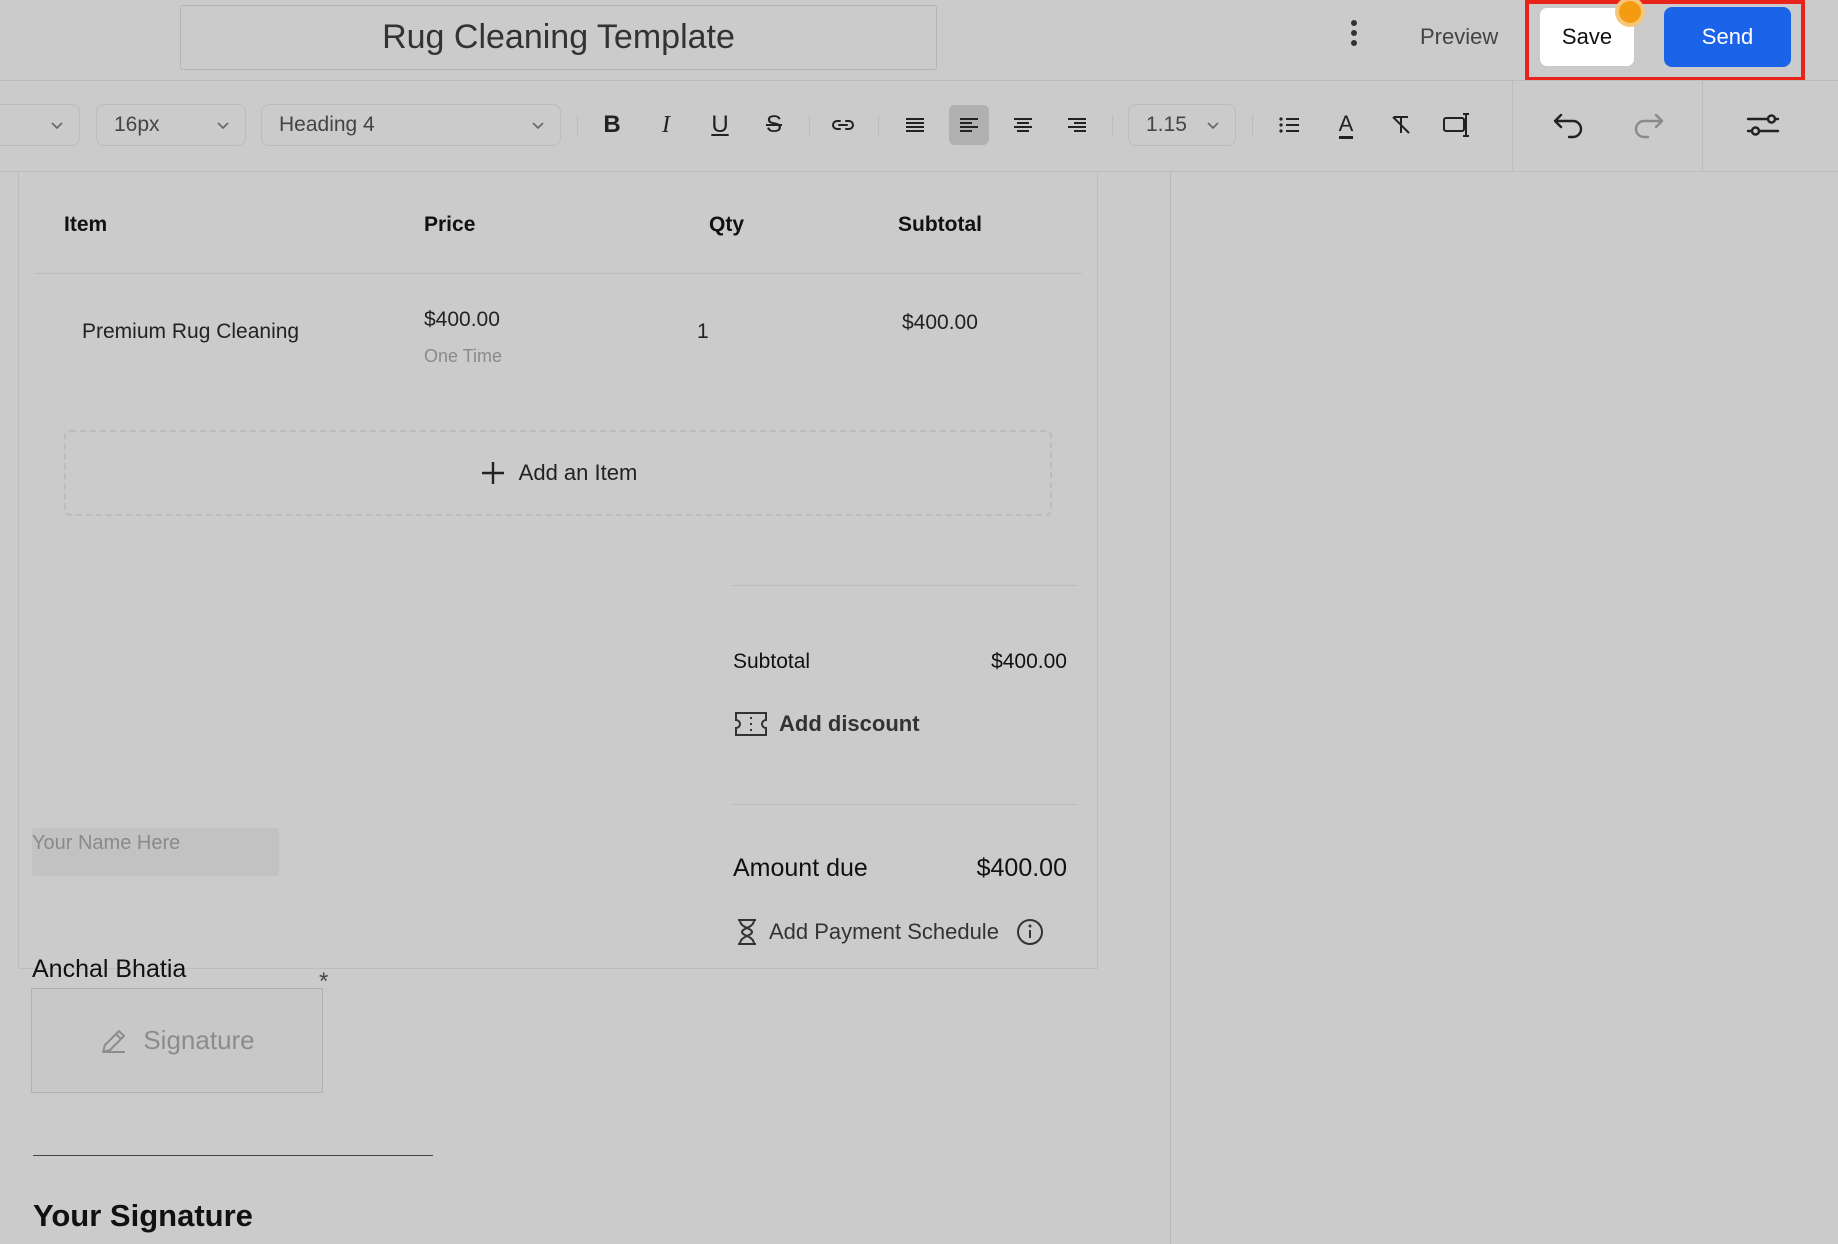 The image size is (1838, 1244). Describe the element at coordinates (727, 224) in the screenshot. I see `column-header-qty: Qty` at that location.